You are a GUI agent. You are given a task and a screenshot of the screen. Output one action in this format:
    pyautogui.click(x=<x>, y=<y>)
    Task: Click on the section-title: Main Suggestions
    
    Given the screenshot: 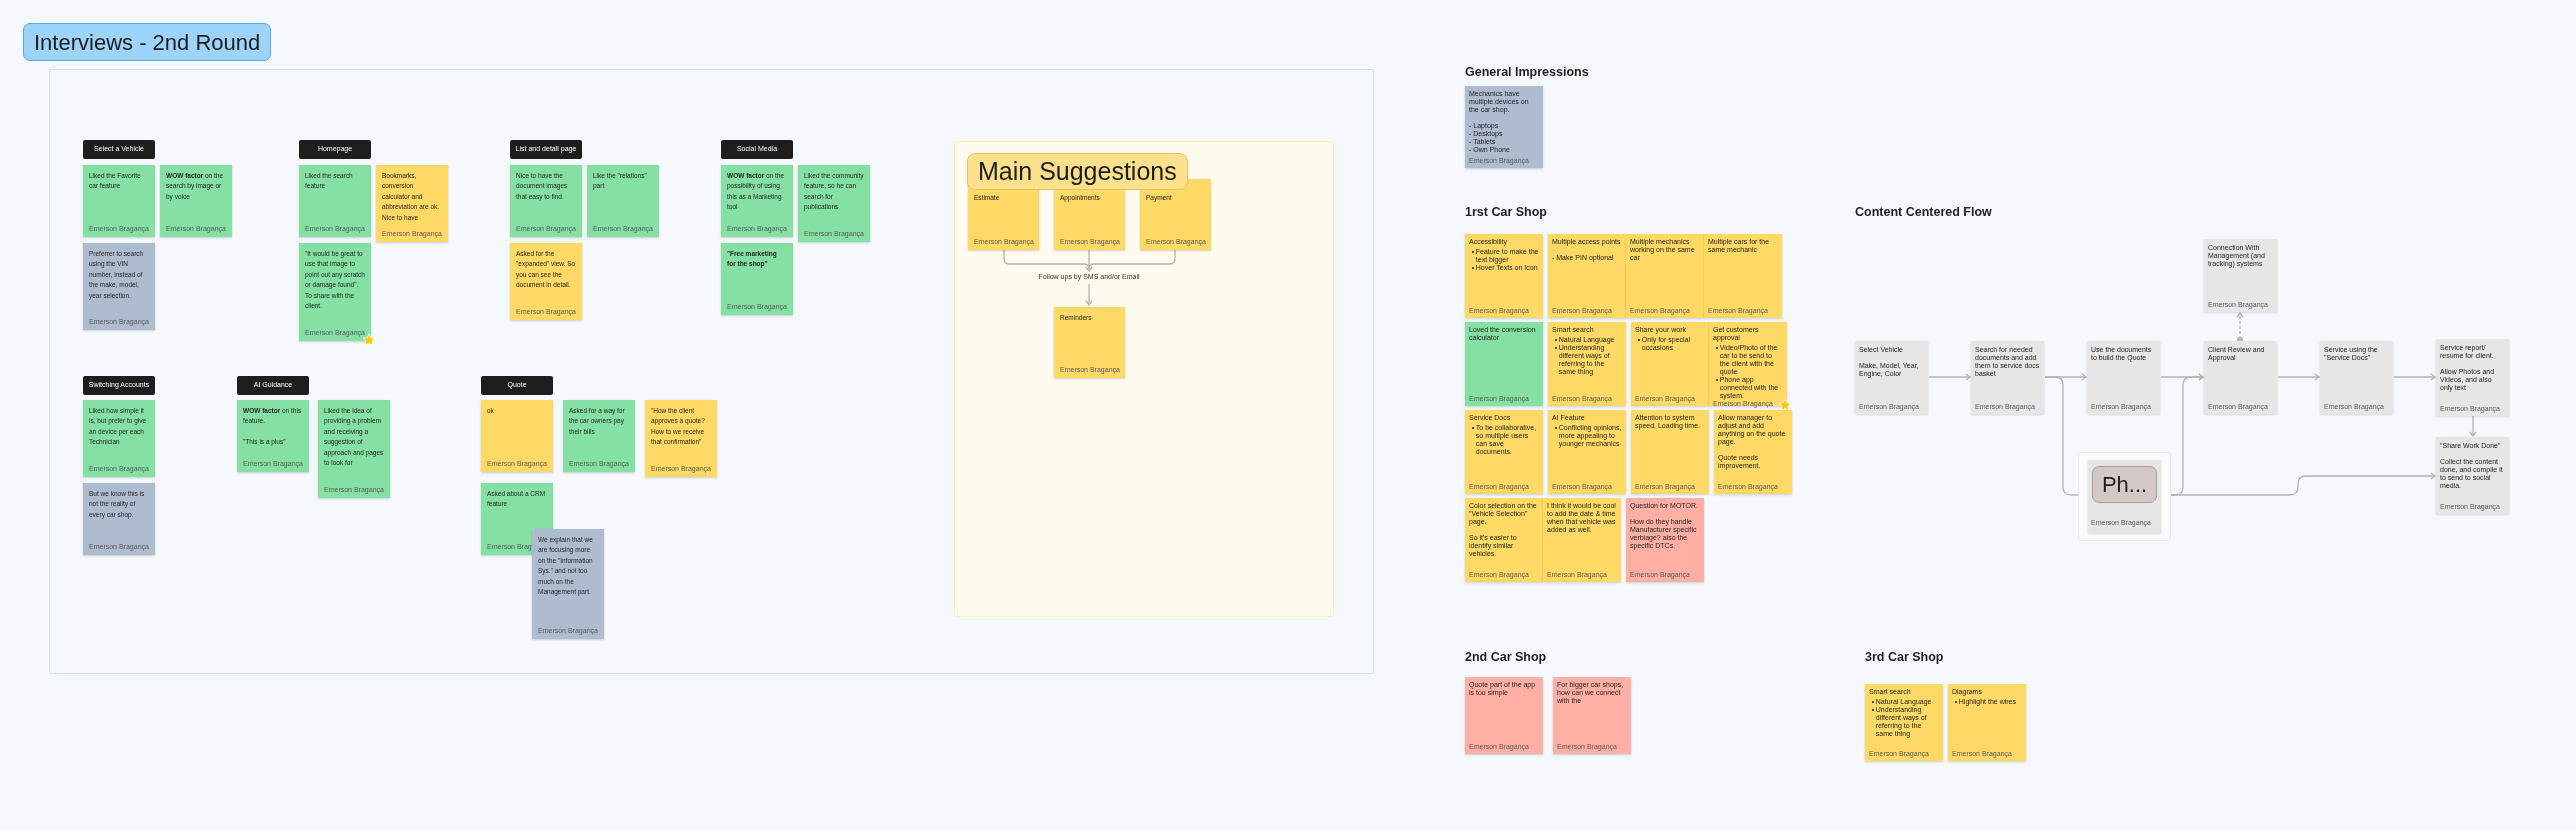 What is the action you would take?
    pyautogui.click(x=1077, y=171)
    